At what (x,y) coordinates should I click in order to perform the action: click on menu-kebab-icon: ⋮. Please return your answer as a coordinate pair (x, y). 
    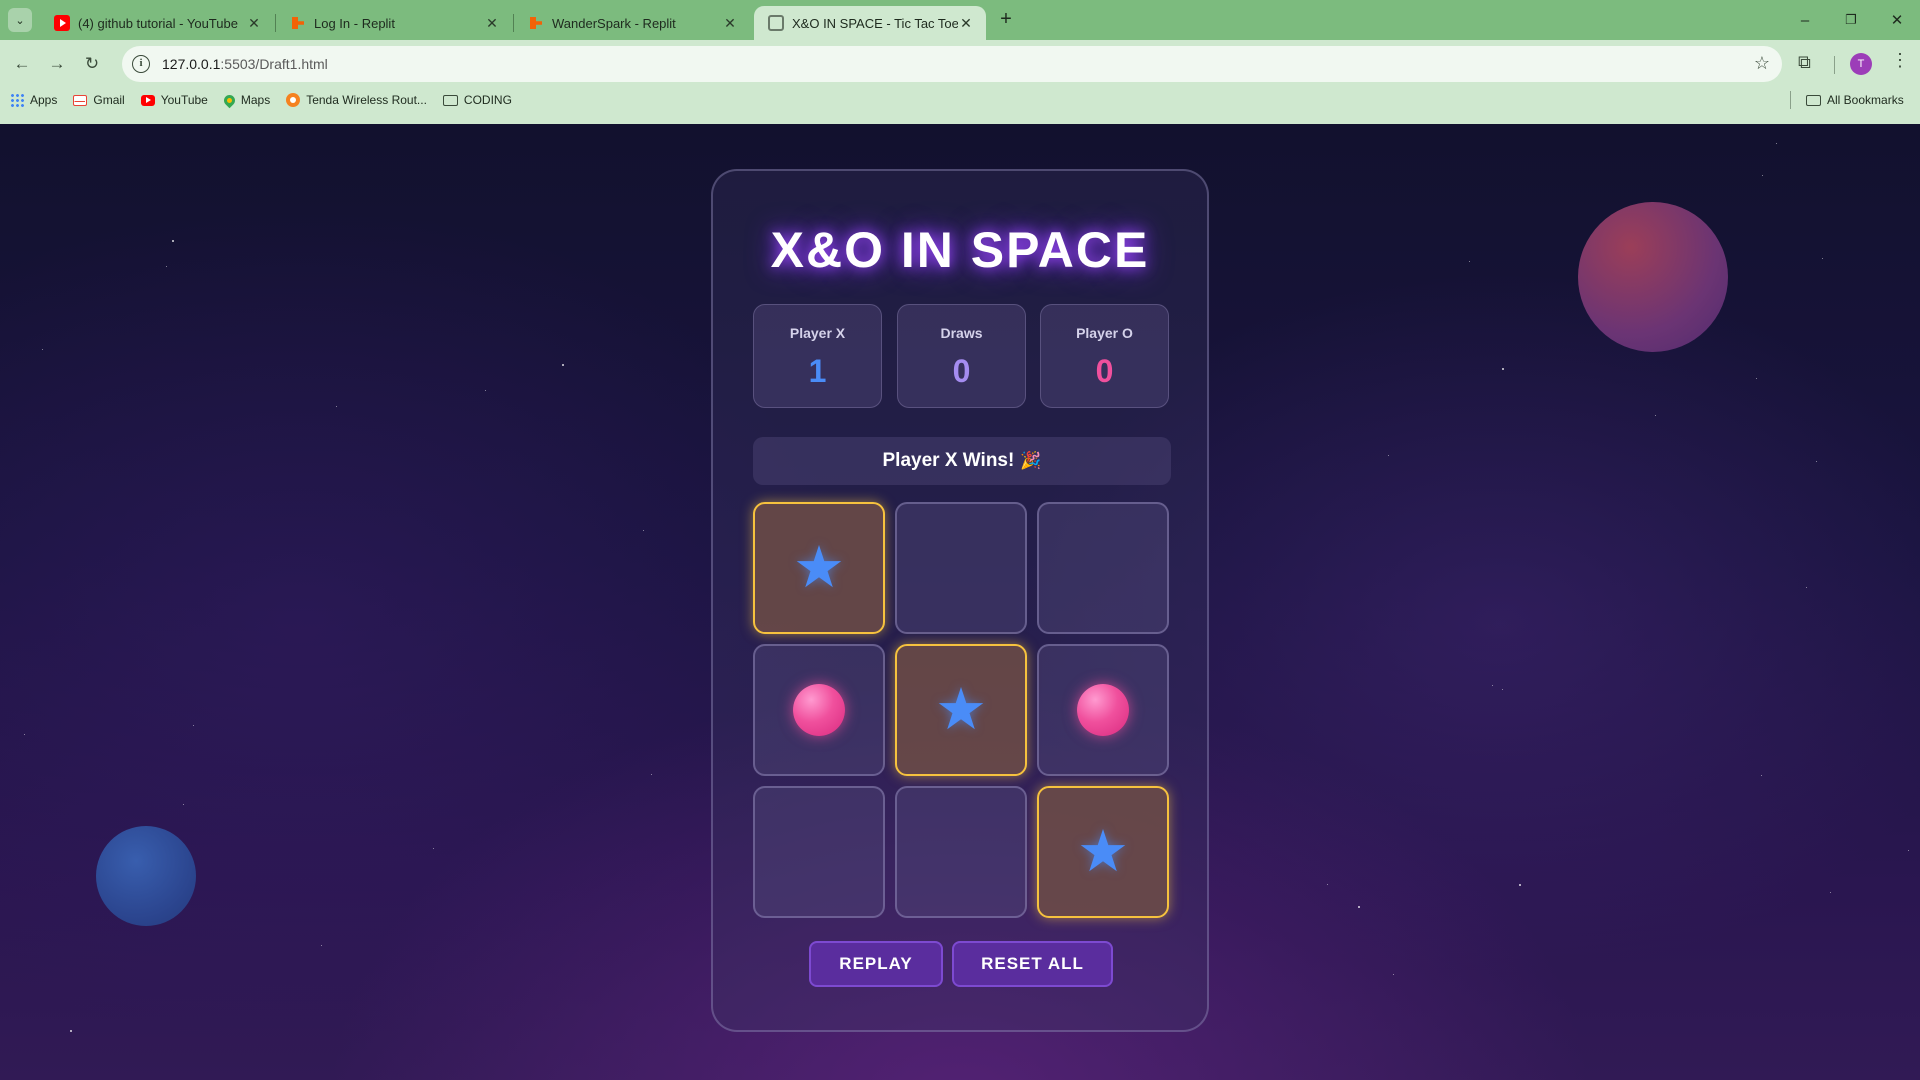
    Looking at the image, I should click on (1900, 60).